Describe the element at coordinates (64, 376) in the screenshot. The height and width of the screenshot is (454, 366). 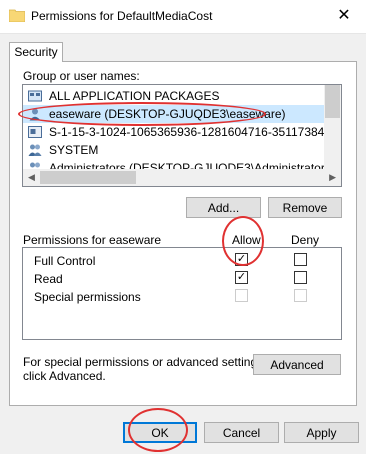
I see `advanced-note-line2: click Advanced.` at that location.